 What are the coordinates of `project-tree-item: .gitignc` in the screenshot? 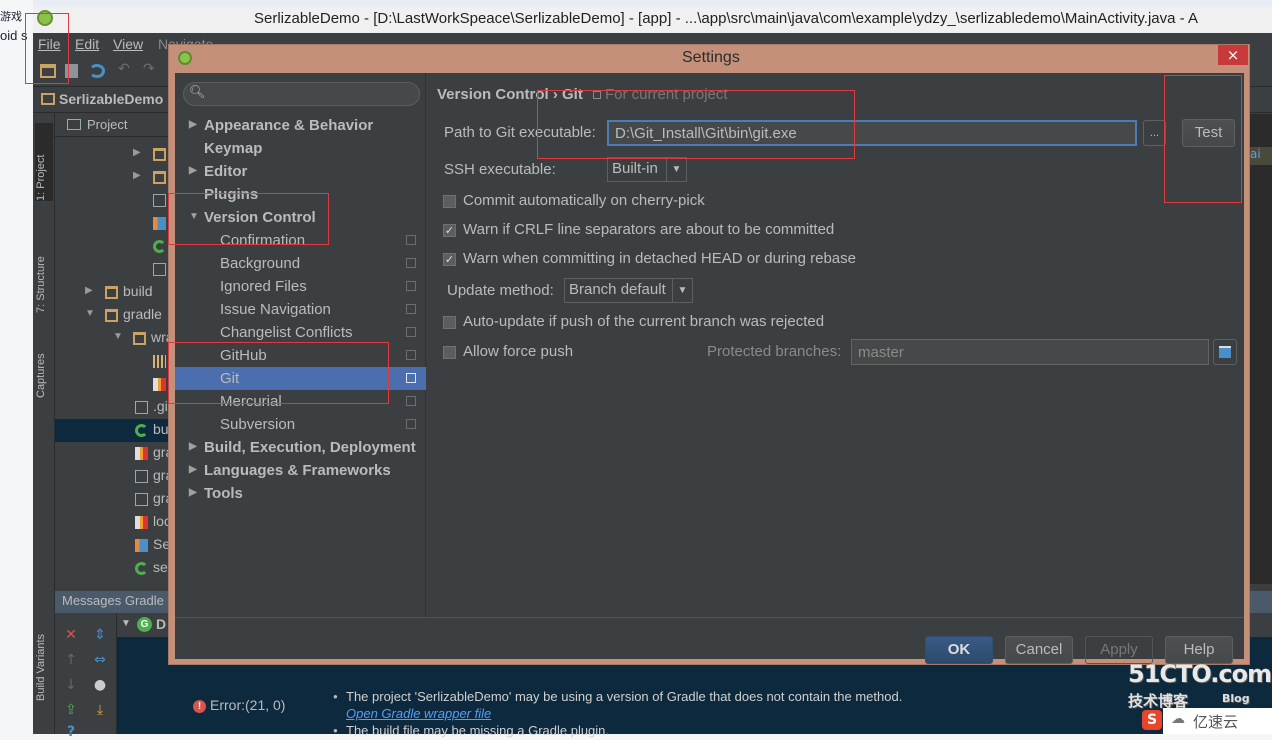 It's located at (115, 407).